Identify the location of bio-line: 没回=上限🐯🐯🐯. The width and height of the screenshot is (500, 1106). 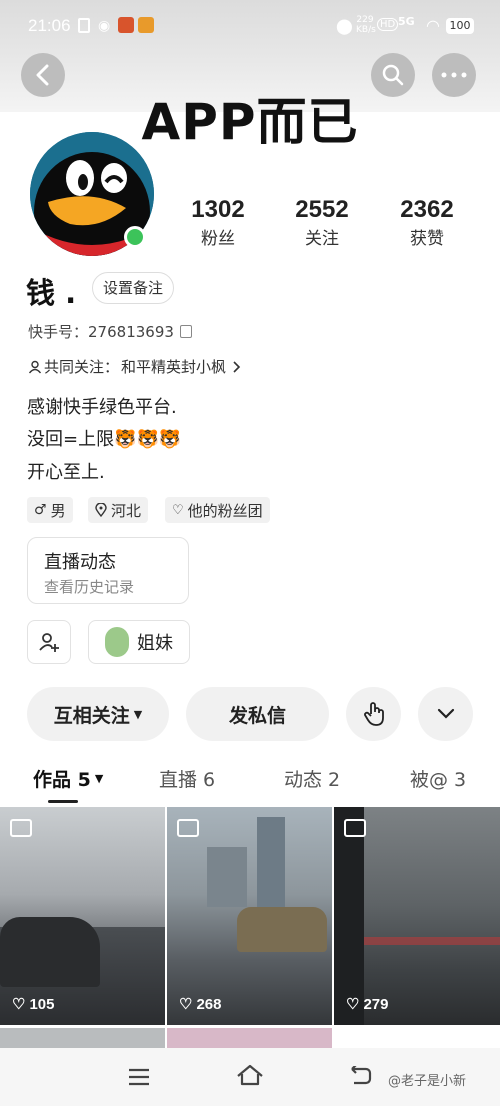
(104, 439).